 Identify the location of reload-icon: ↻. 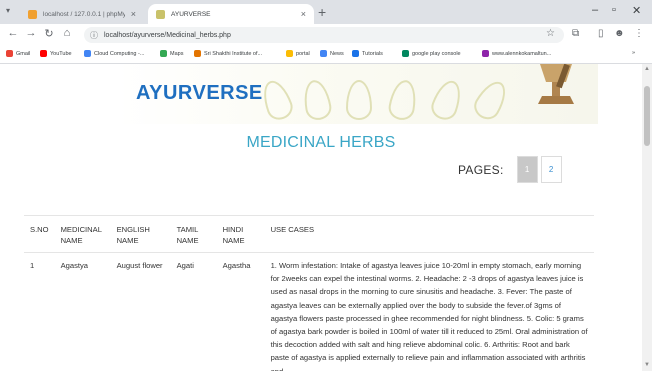
(49, 33).